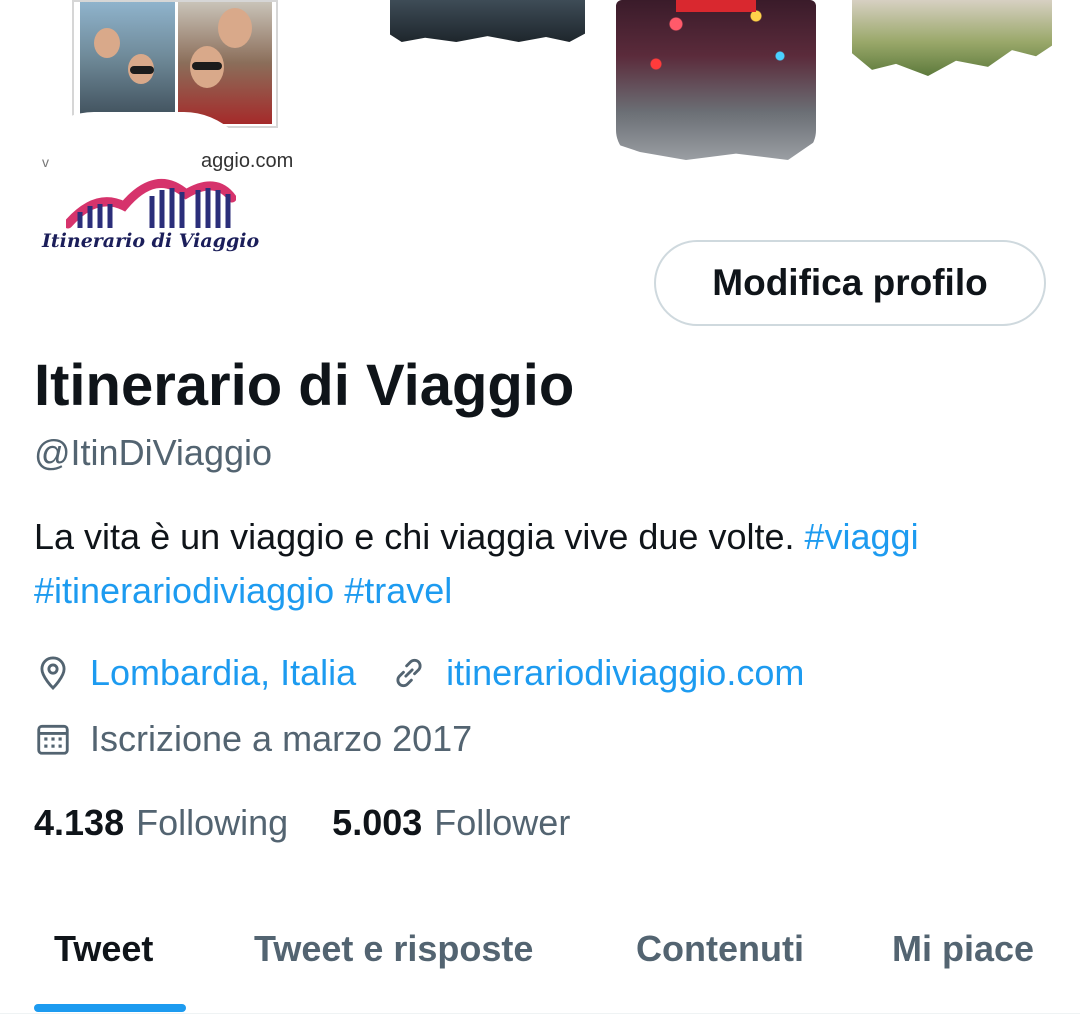 Image resolution: width=1080 pixels, height=1022 pixels. Describe the element at coordinates (716, 6) in the screenshot. I see `banner-city-sign` at that location.